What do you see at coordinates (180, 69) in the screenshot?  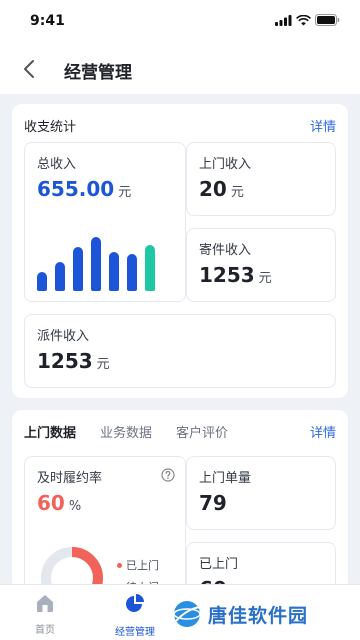 I see `nav-bar: 经营管理` at bounding box center [180, 69].